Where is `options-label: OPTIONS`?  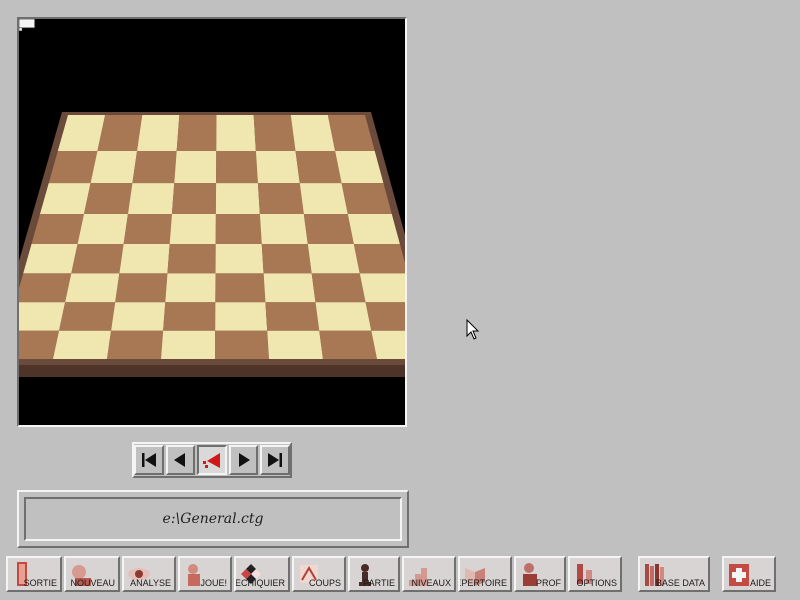 options-label: OPTIONS is located at coordinates (596, 583).